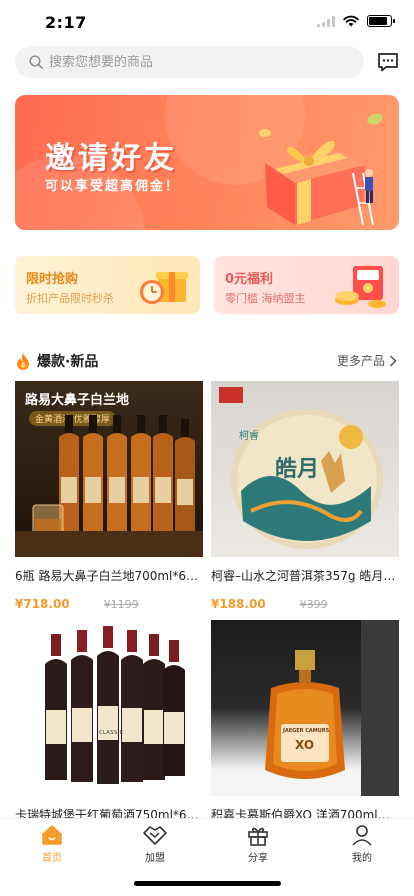 This screenshot has width=414, height=896. Describe the element at coordinates (351, 21) in the screenshot. I see `wifi-icon` at that location.